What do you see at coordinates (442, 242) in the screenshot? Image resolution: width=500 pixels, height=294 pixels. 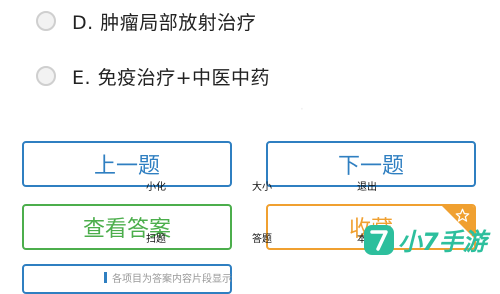 I see `watermark-text: 小7手游` at bounding box center [442, 242].